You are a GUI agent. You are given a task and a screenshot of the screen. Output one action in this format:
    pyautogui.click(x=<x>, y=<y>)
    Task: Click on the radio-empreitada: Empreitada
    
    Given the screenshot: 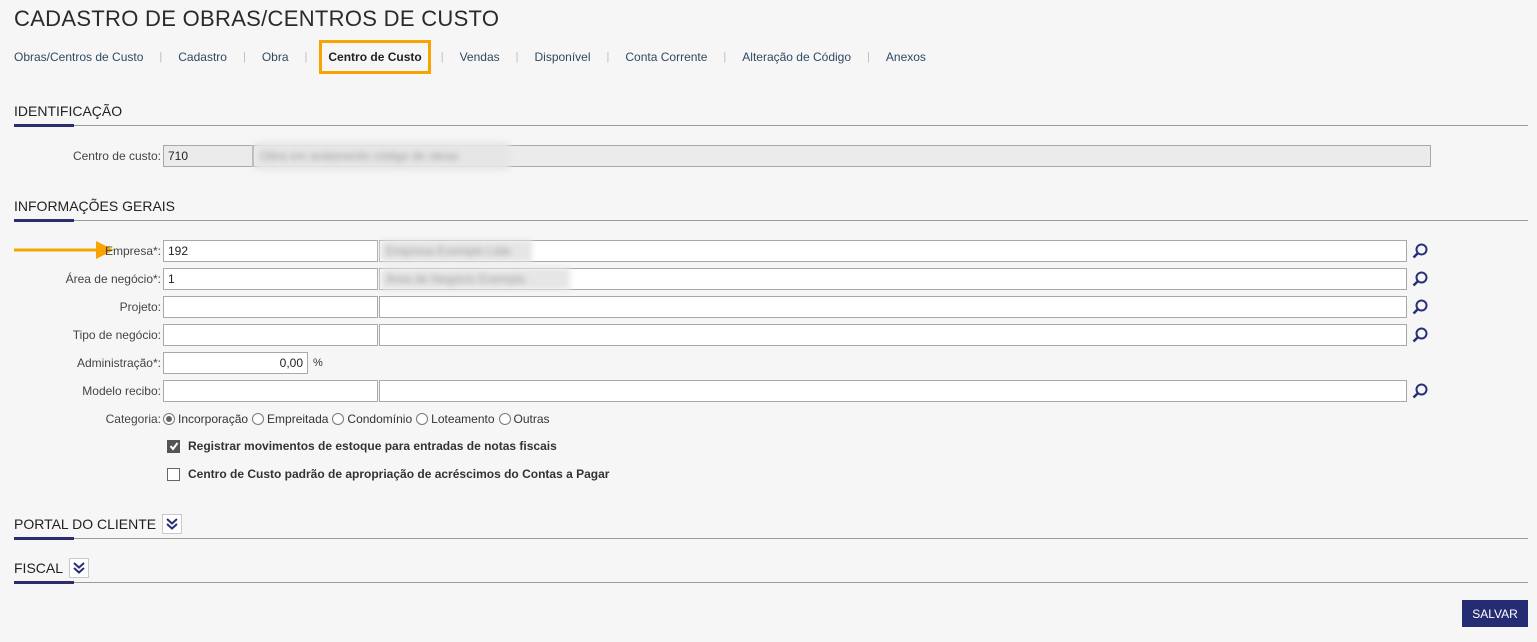 What is the action you would take?
    pyautogui.click(x=290, y=419)
    